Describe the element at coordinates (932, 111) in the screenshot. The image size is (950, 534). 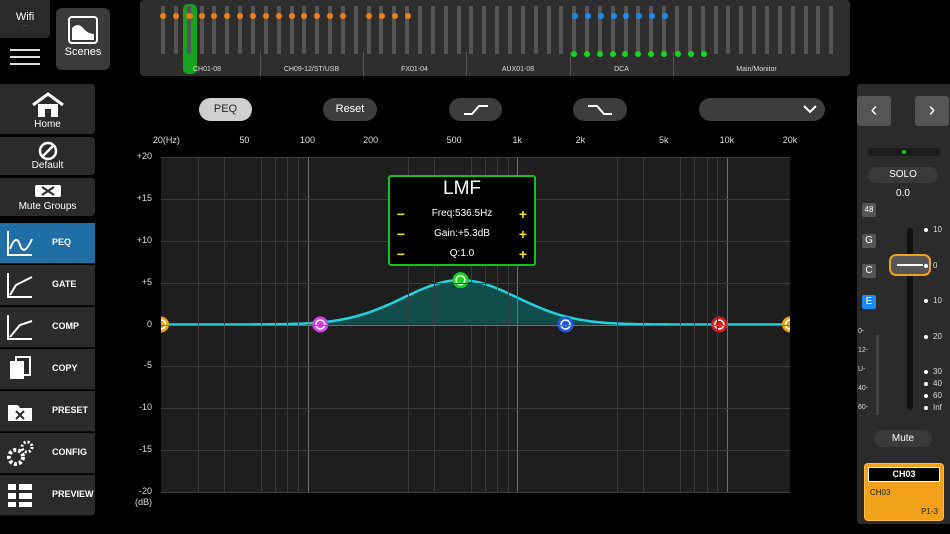
I see `next-channel-button: ›` at that location.